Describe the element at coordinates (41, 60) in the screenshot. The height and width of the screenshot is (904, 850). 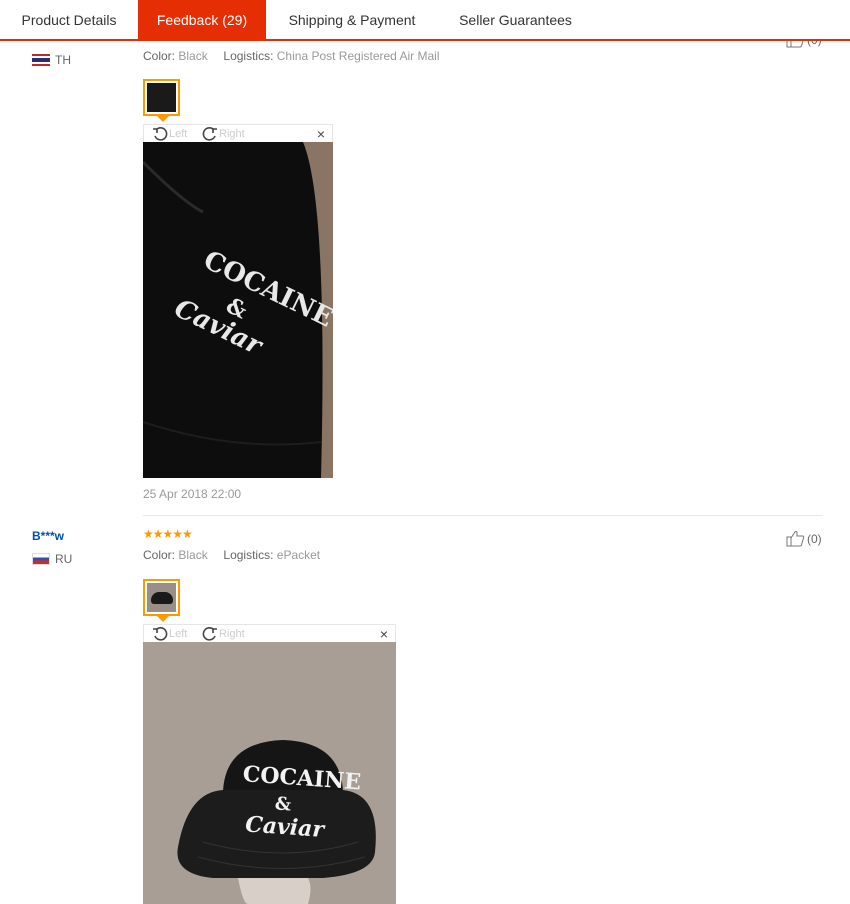
I see `thailand-flag-icon` at that location.